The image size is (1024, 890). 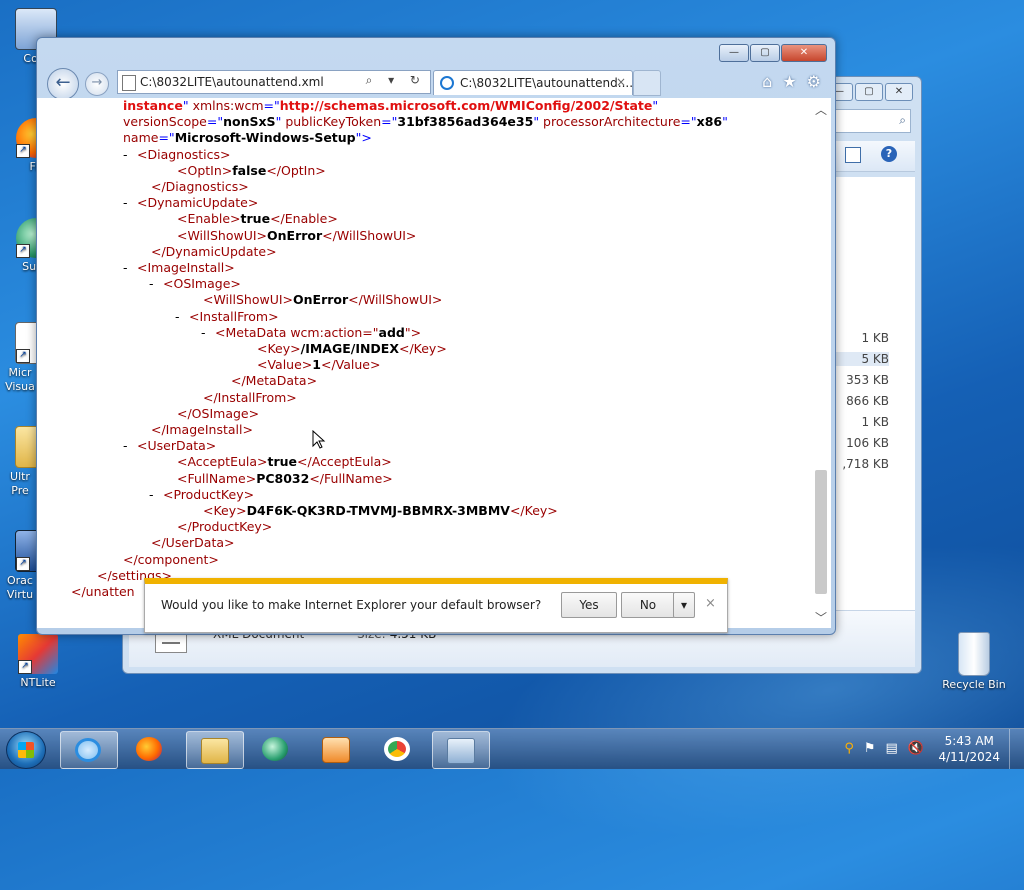 What do you see at coordinates (1016, 749) in the screenshot?
I see `show-desktop-button` at bounding box center [1016, 749].